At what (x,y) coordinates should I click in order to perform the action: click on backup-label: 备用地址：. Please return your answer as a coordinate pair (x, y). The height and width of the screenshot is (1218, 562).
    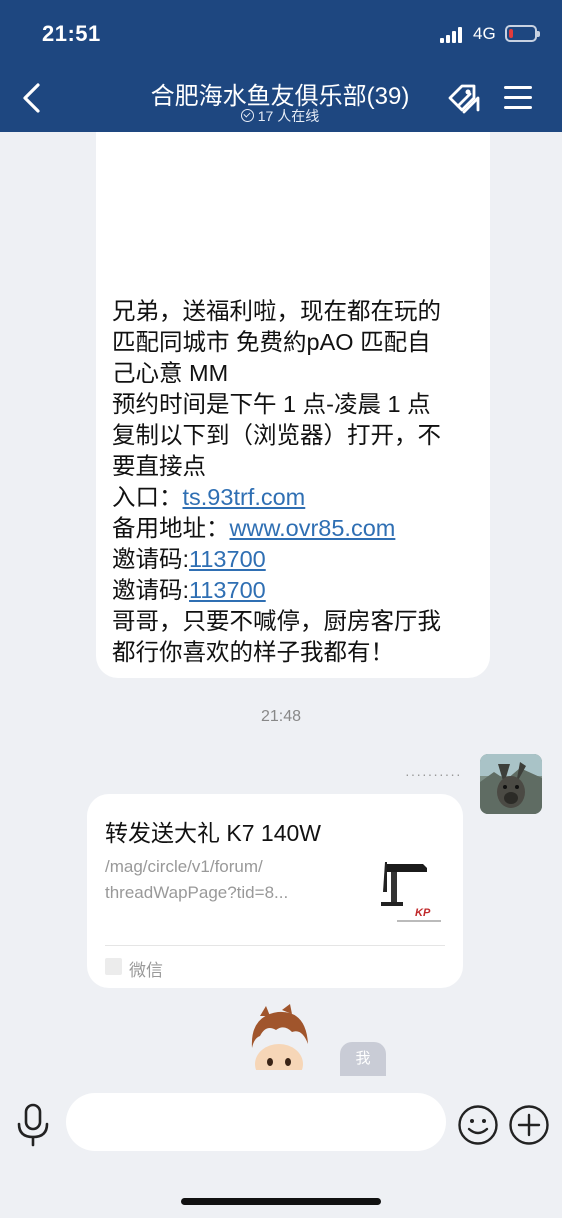
    Looking at the image, I should click on (171, 528).